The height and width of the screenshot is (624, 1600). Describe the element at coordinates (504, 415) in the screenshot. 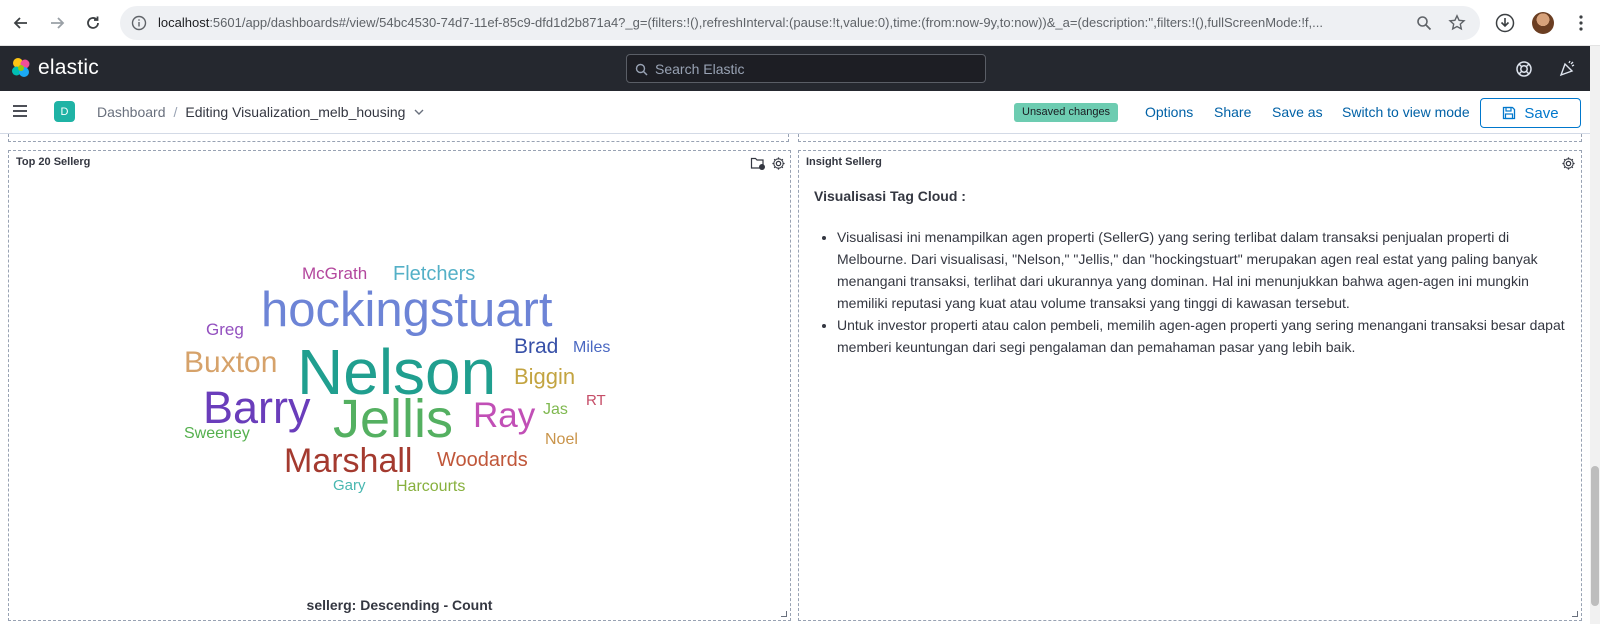

I see `tag-word-ray: Ray` at that location.